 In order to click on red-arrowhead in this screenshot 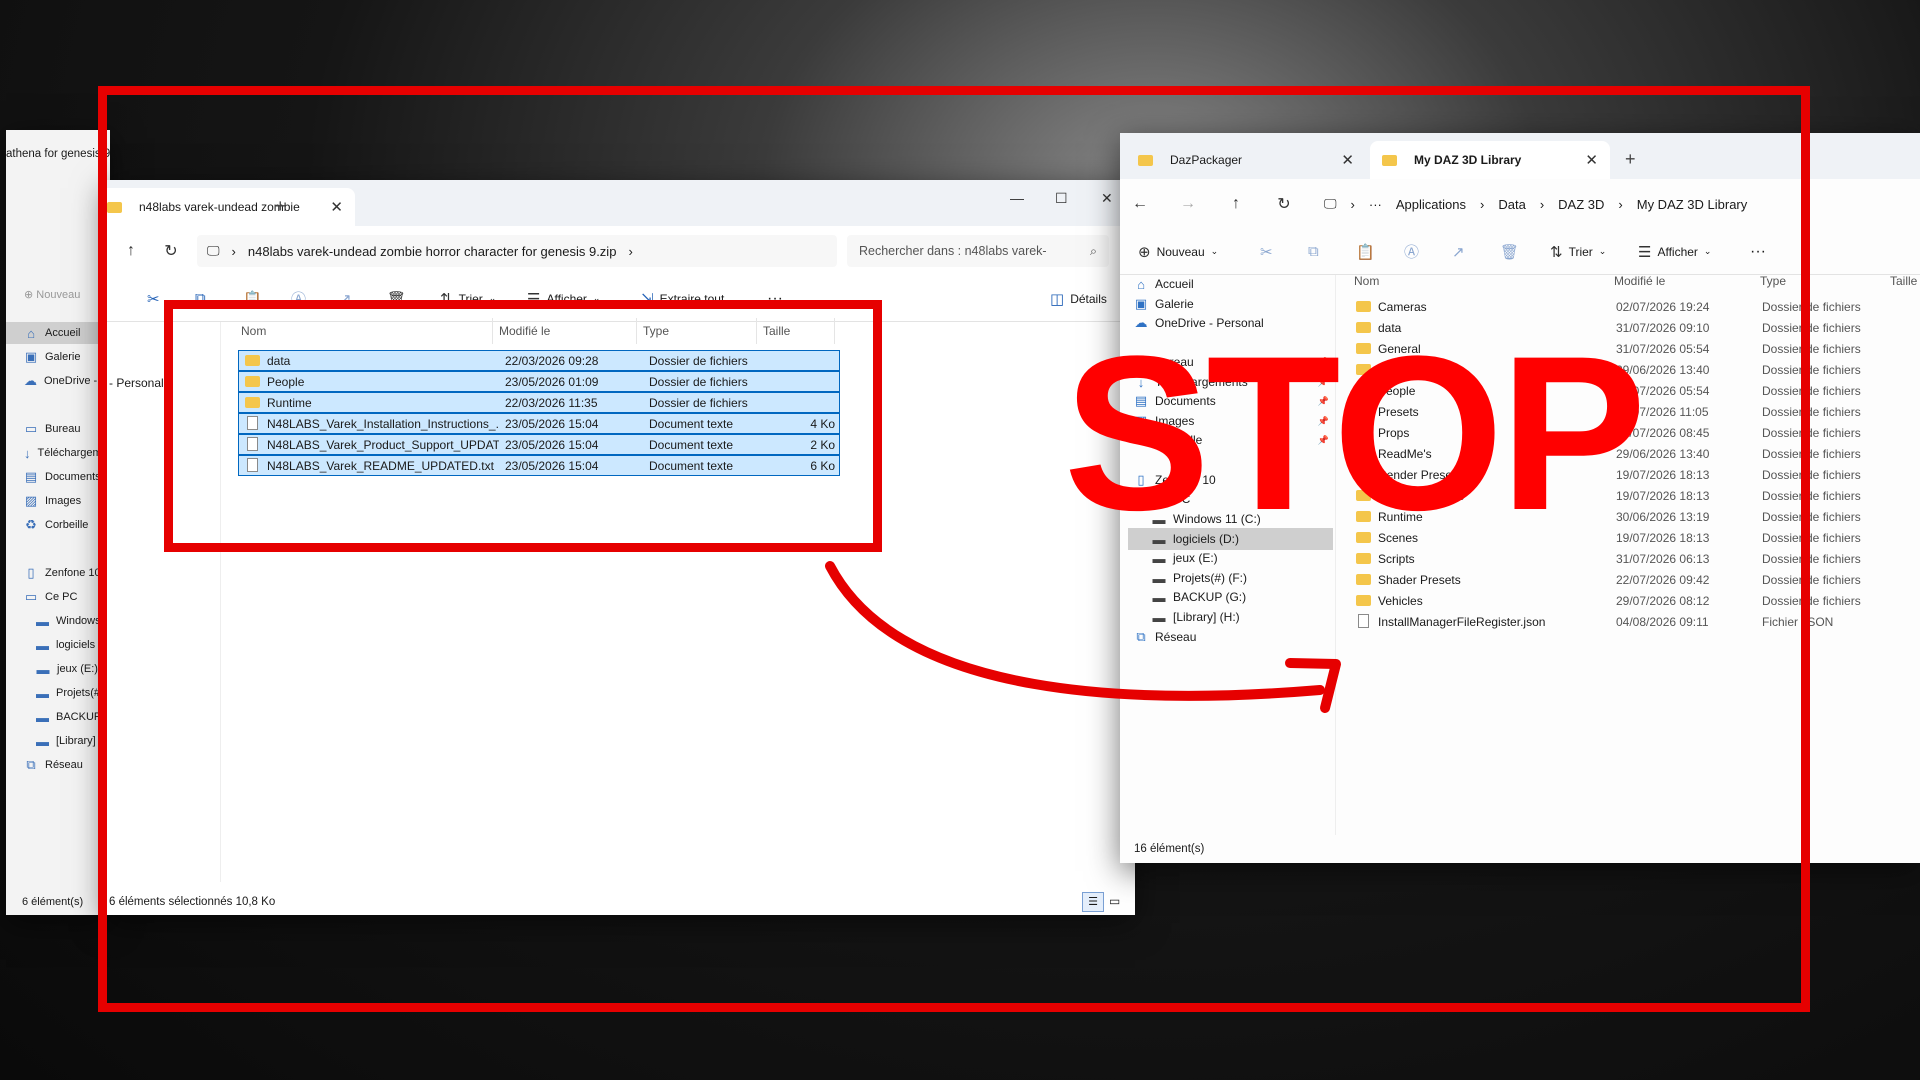, I will do `click(1313, 685)`.